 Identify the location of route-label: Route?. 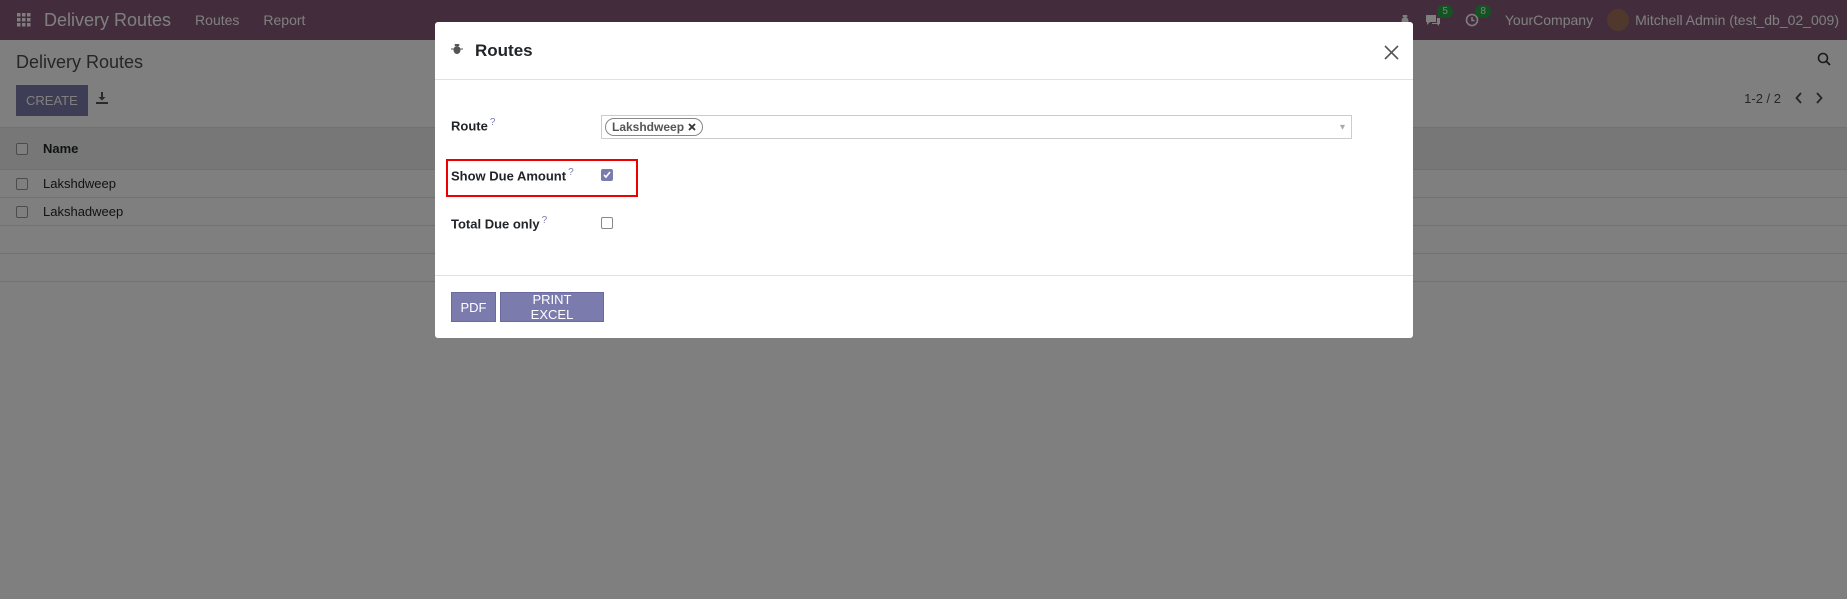
(473, 125).